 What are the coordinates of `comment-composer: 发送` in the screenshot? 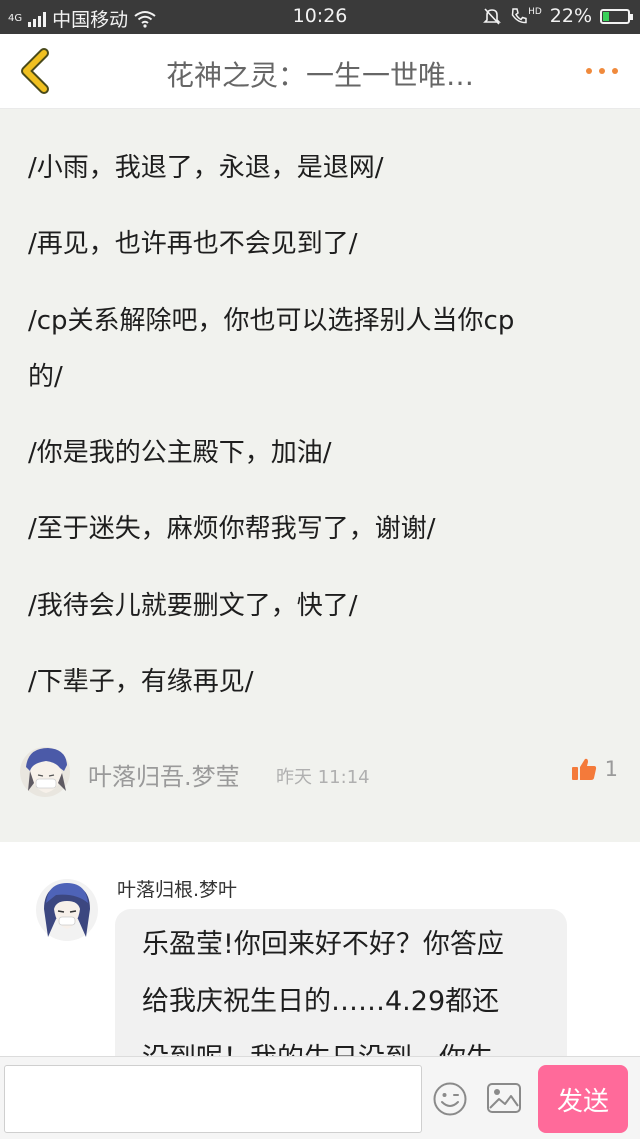 It's located at (320, 1097).